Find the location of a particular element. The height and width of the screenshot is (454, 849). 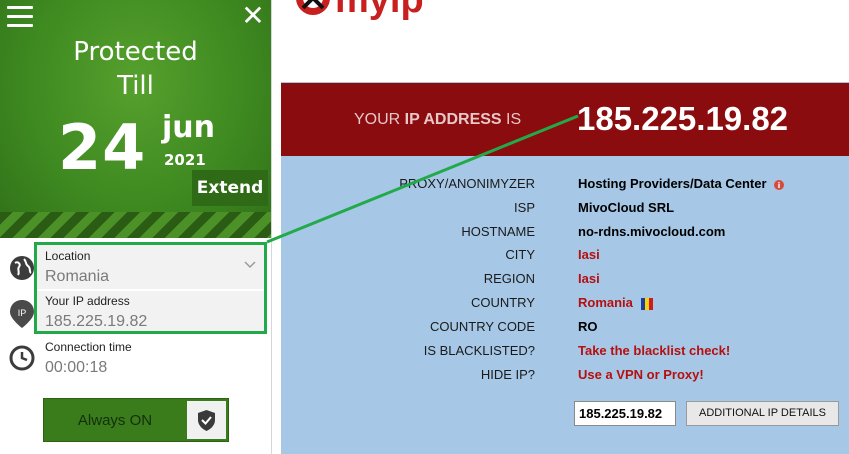

row-key: REGION is located at coordinates (509, 278).